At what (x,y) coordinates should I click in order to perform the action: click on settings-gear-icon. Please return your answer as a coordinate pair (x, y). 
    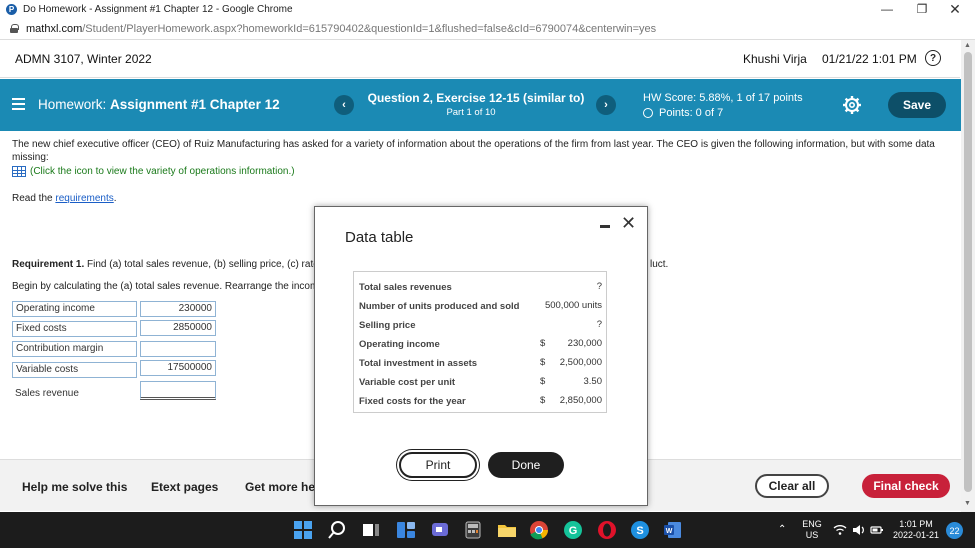
    Looking at the image, I should click on (852, 105).